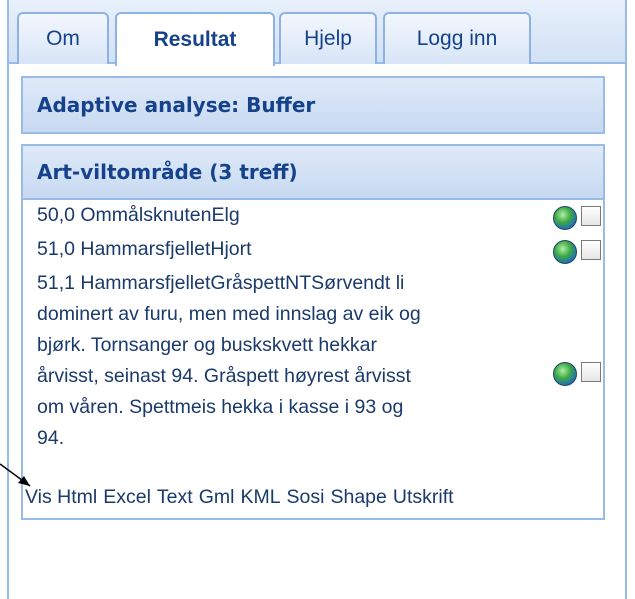 This screenshot has height=599, width=635. I want to click on result-line: 94., so click(51, 438).